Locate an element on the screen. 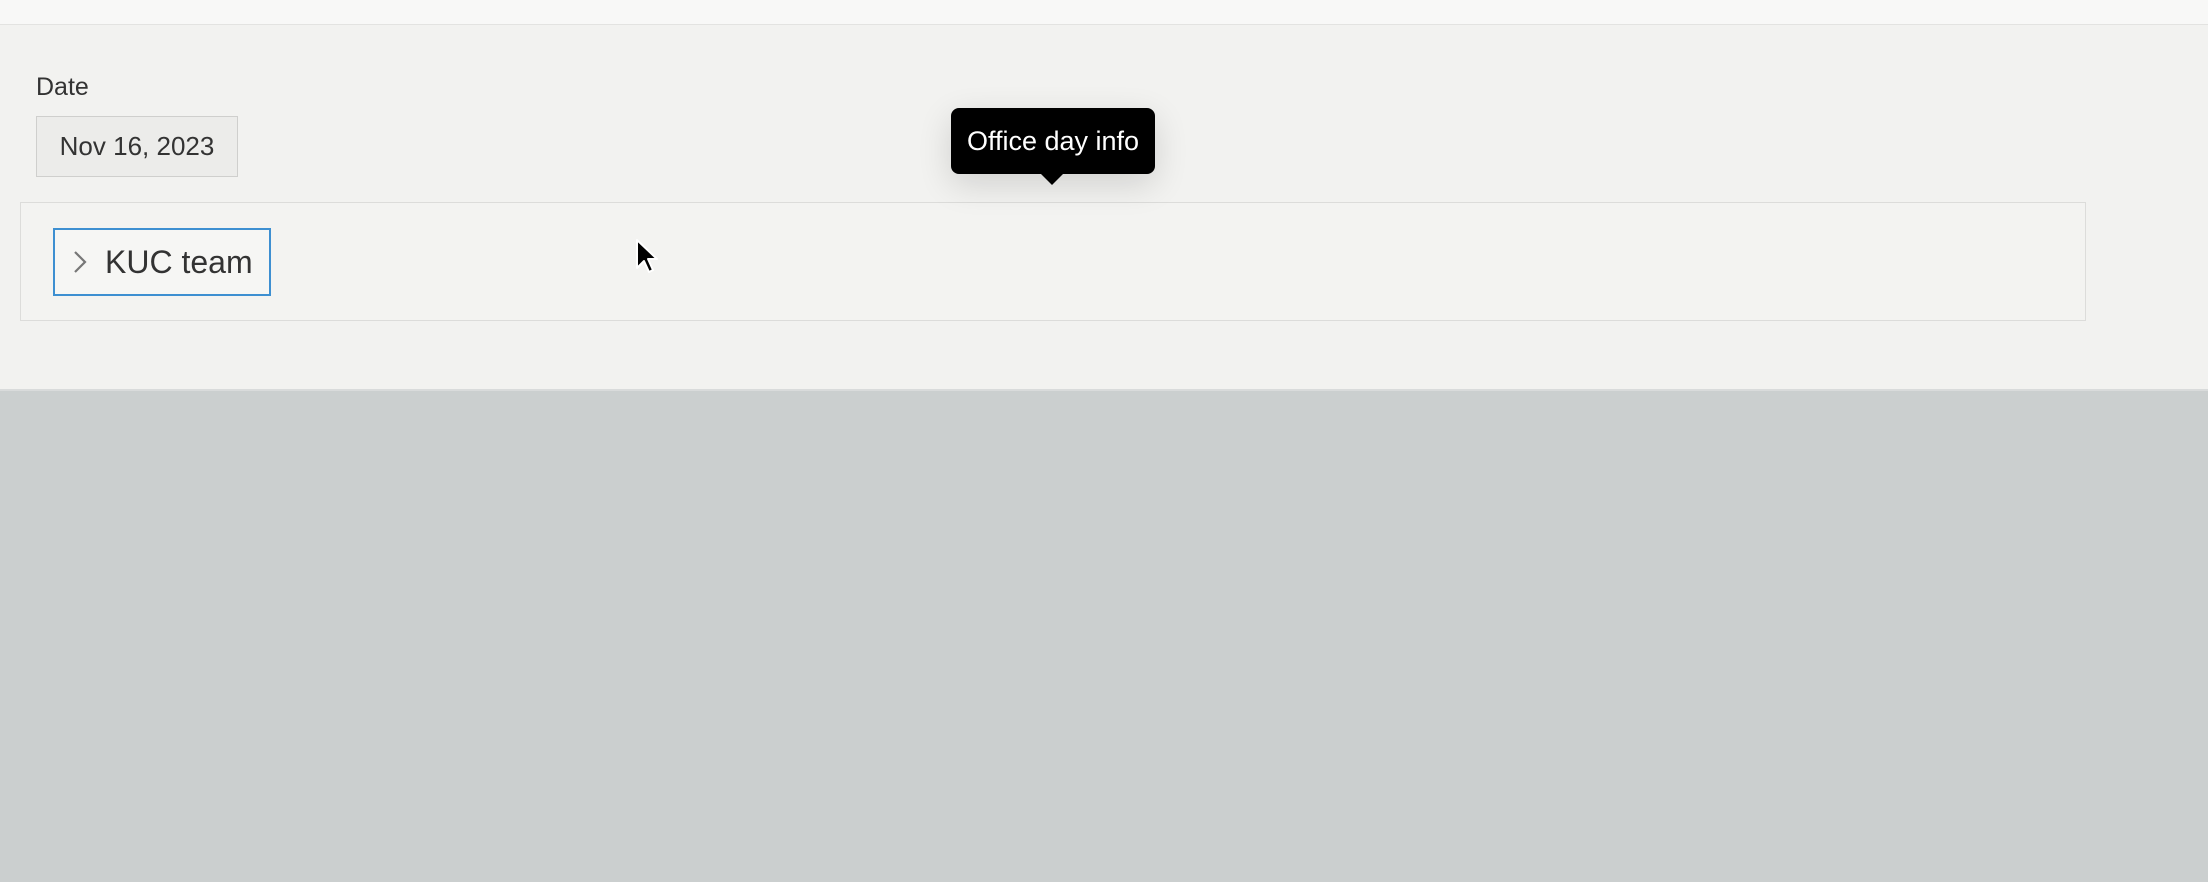 The width and height of the screenshot is (2208, 882). date-value: Nov 16, 2023 is located at coordinates (137, 146).